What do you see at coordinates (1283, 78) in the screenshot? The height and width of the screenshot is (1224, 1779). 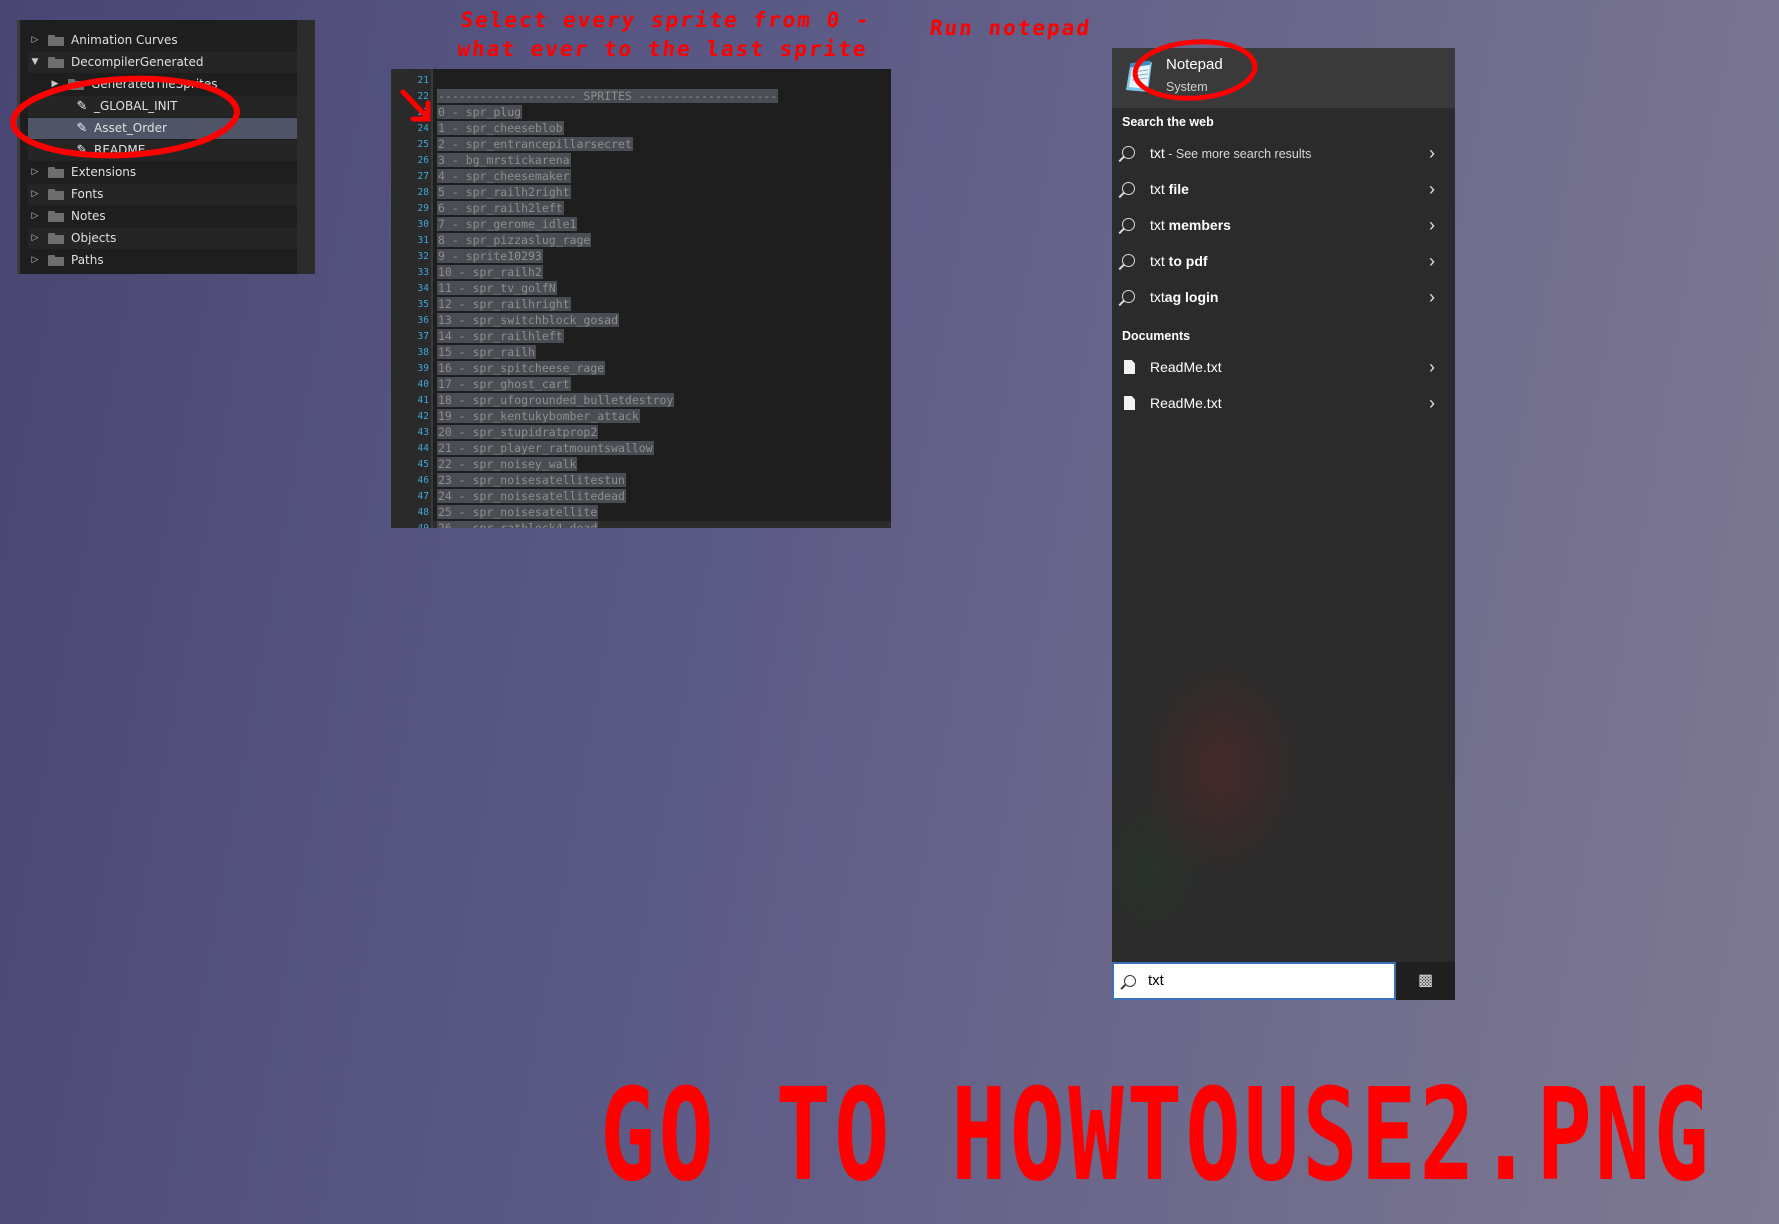 I see `best-match-notepad: Notepad System` at bounding box center [1283, 78].